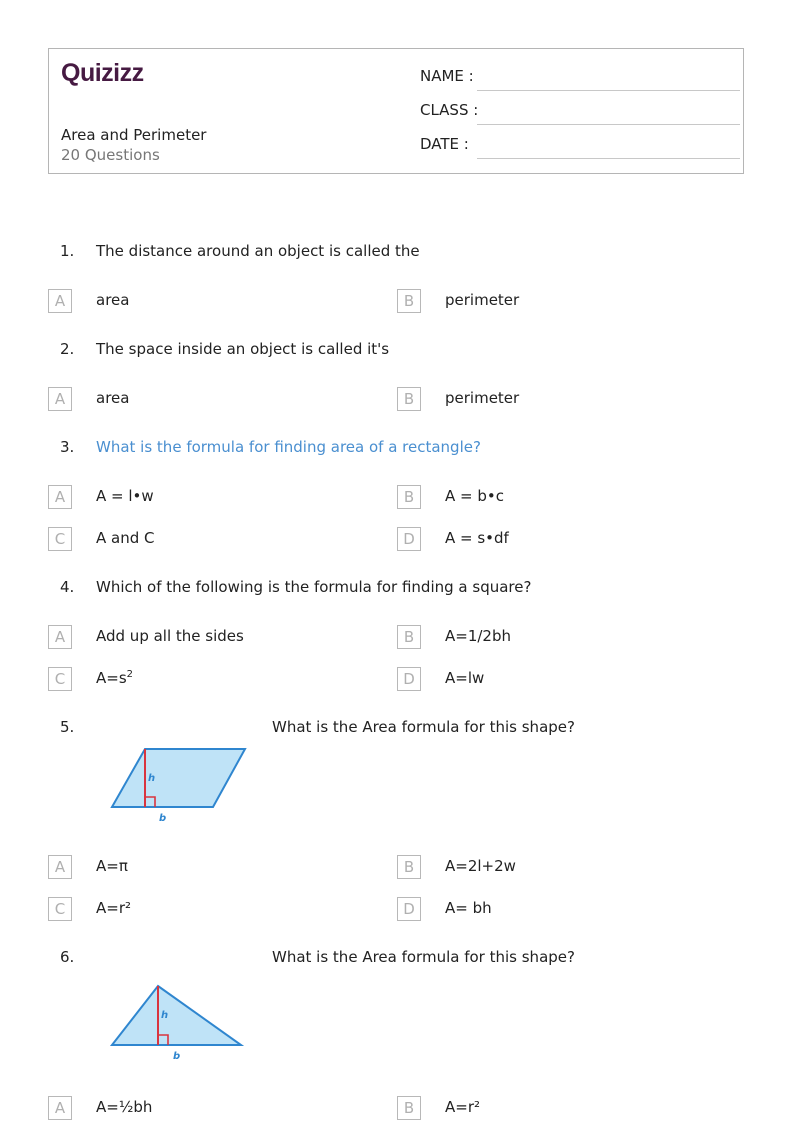  I want to click on option-text-base: A=s, so click(111, 678).